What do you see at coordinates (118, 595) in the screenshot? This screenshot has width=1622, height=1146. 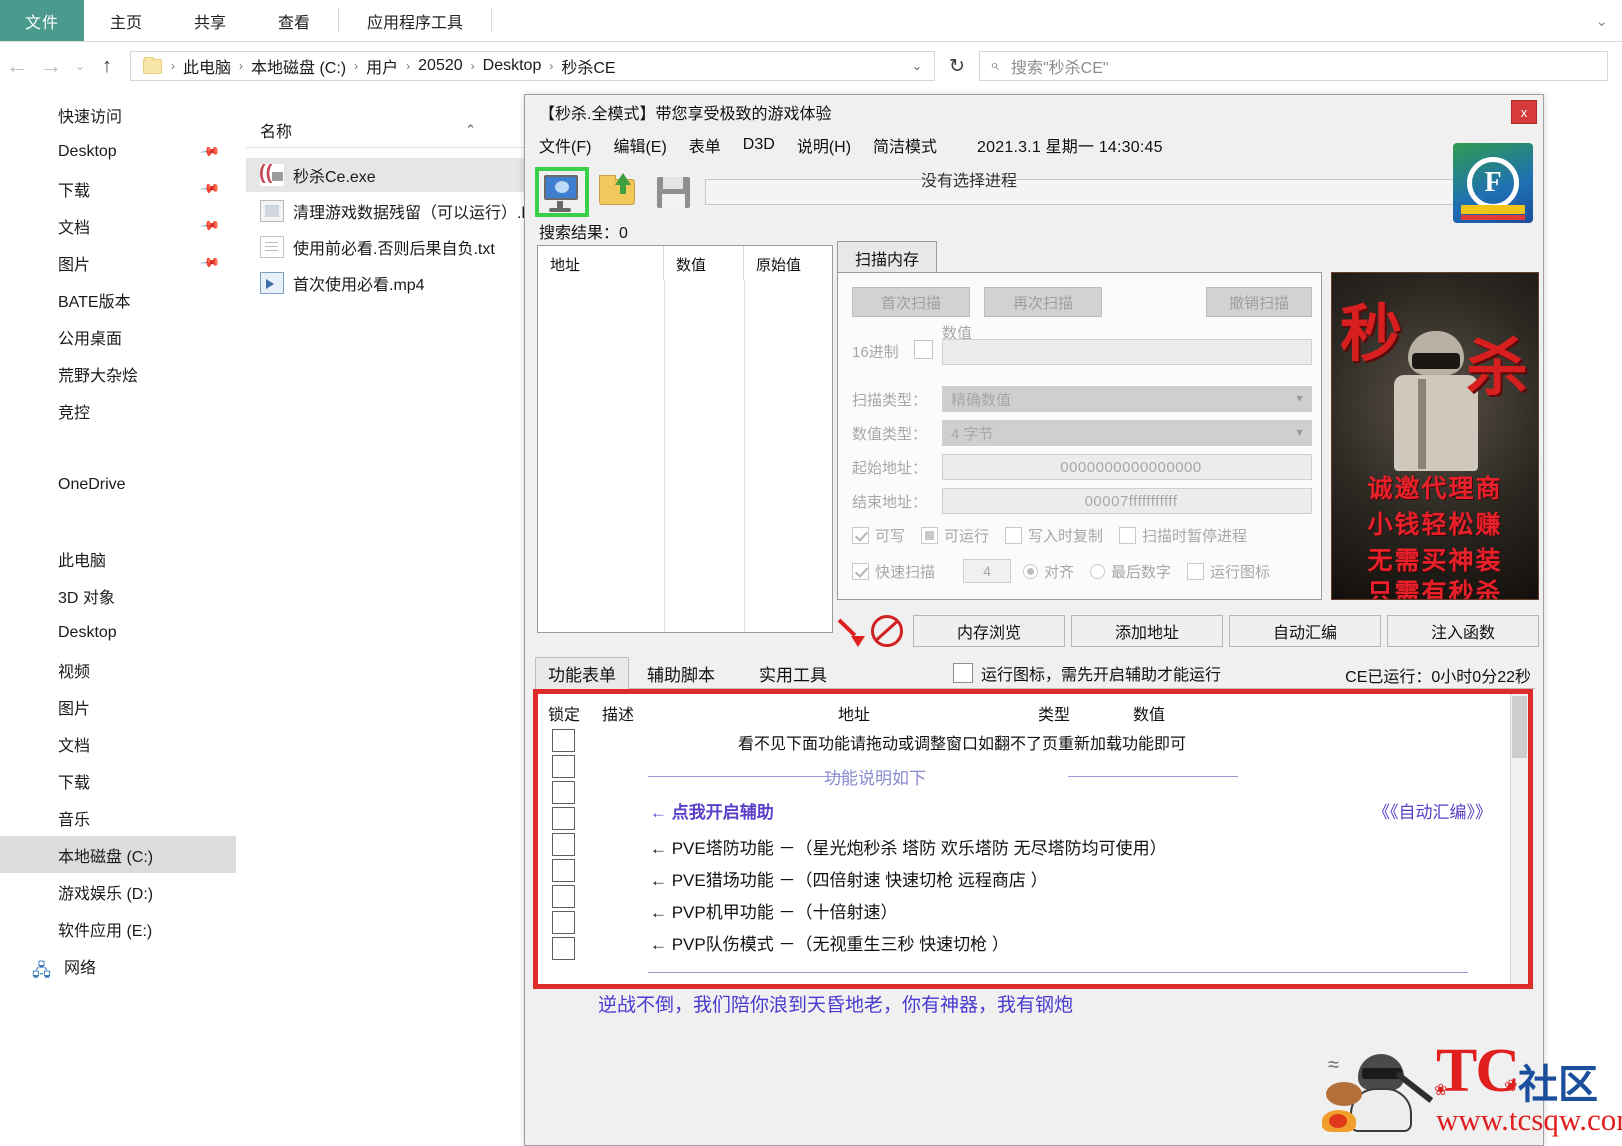 I see `nav-item-11: 3D 对象` at bounding box center [118, 595].